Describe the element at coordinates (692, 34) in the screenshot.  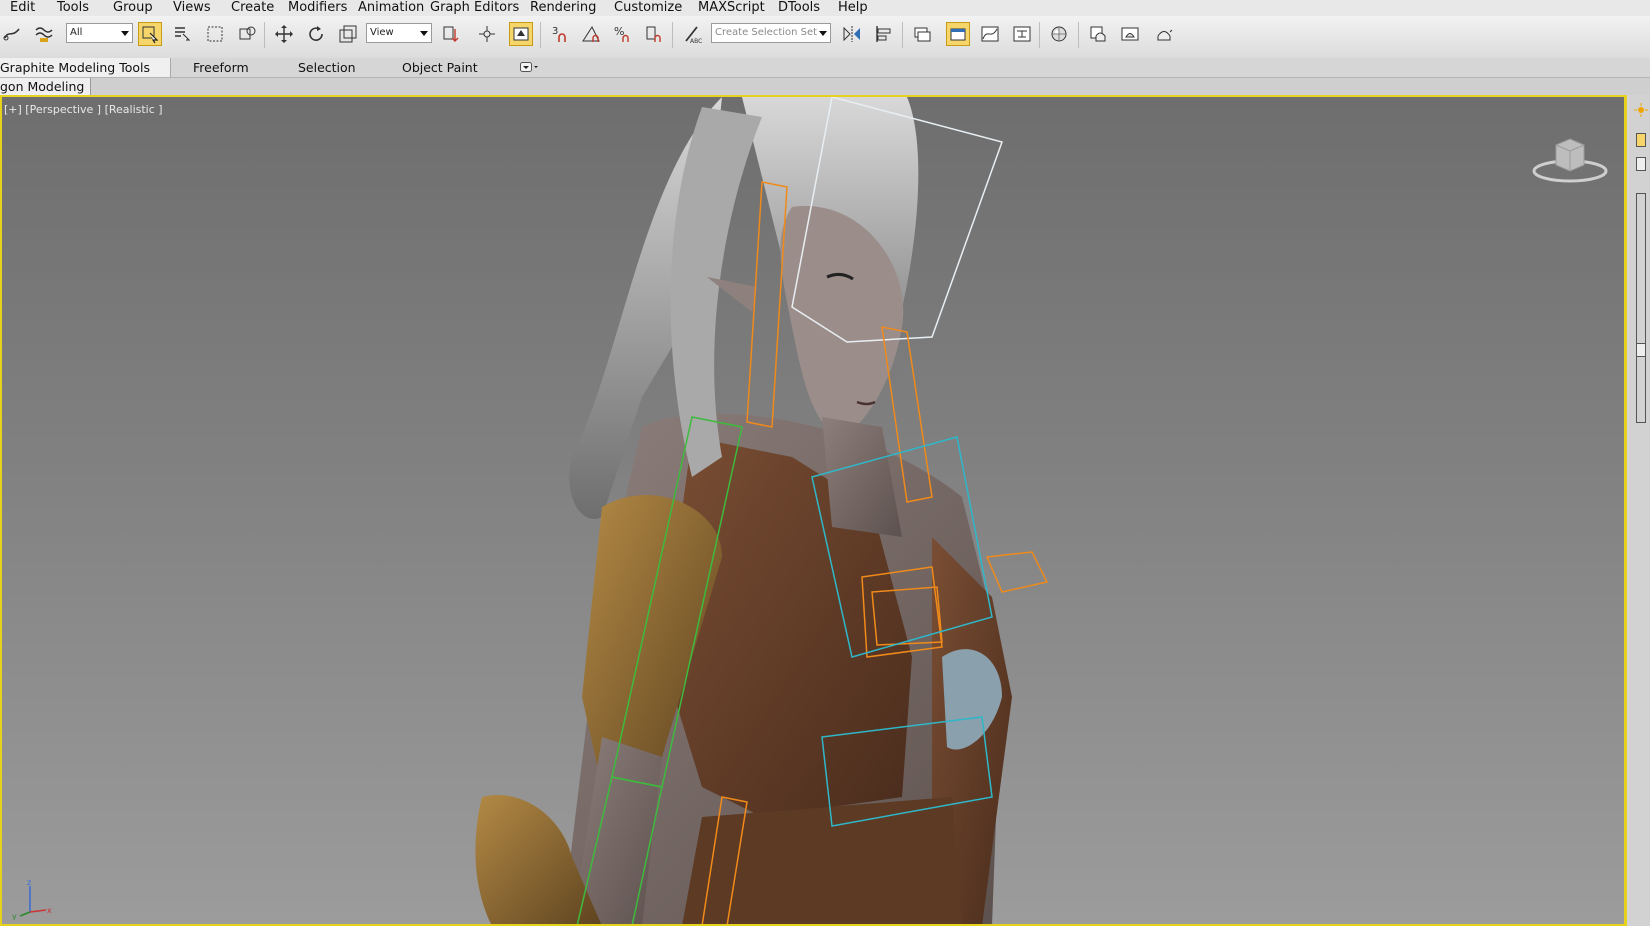
I see `edit-named-selection-icon: ABC` at that location.